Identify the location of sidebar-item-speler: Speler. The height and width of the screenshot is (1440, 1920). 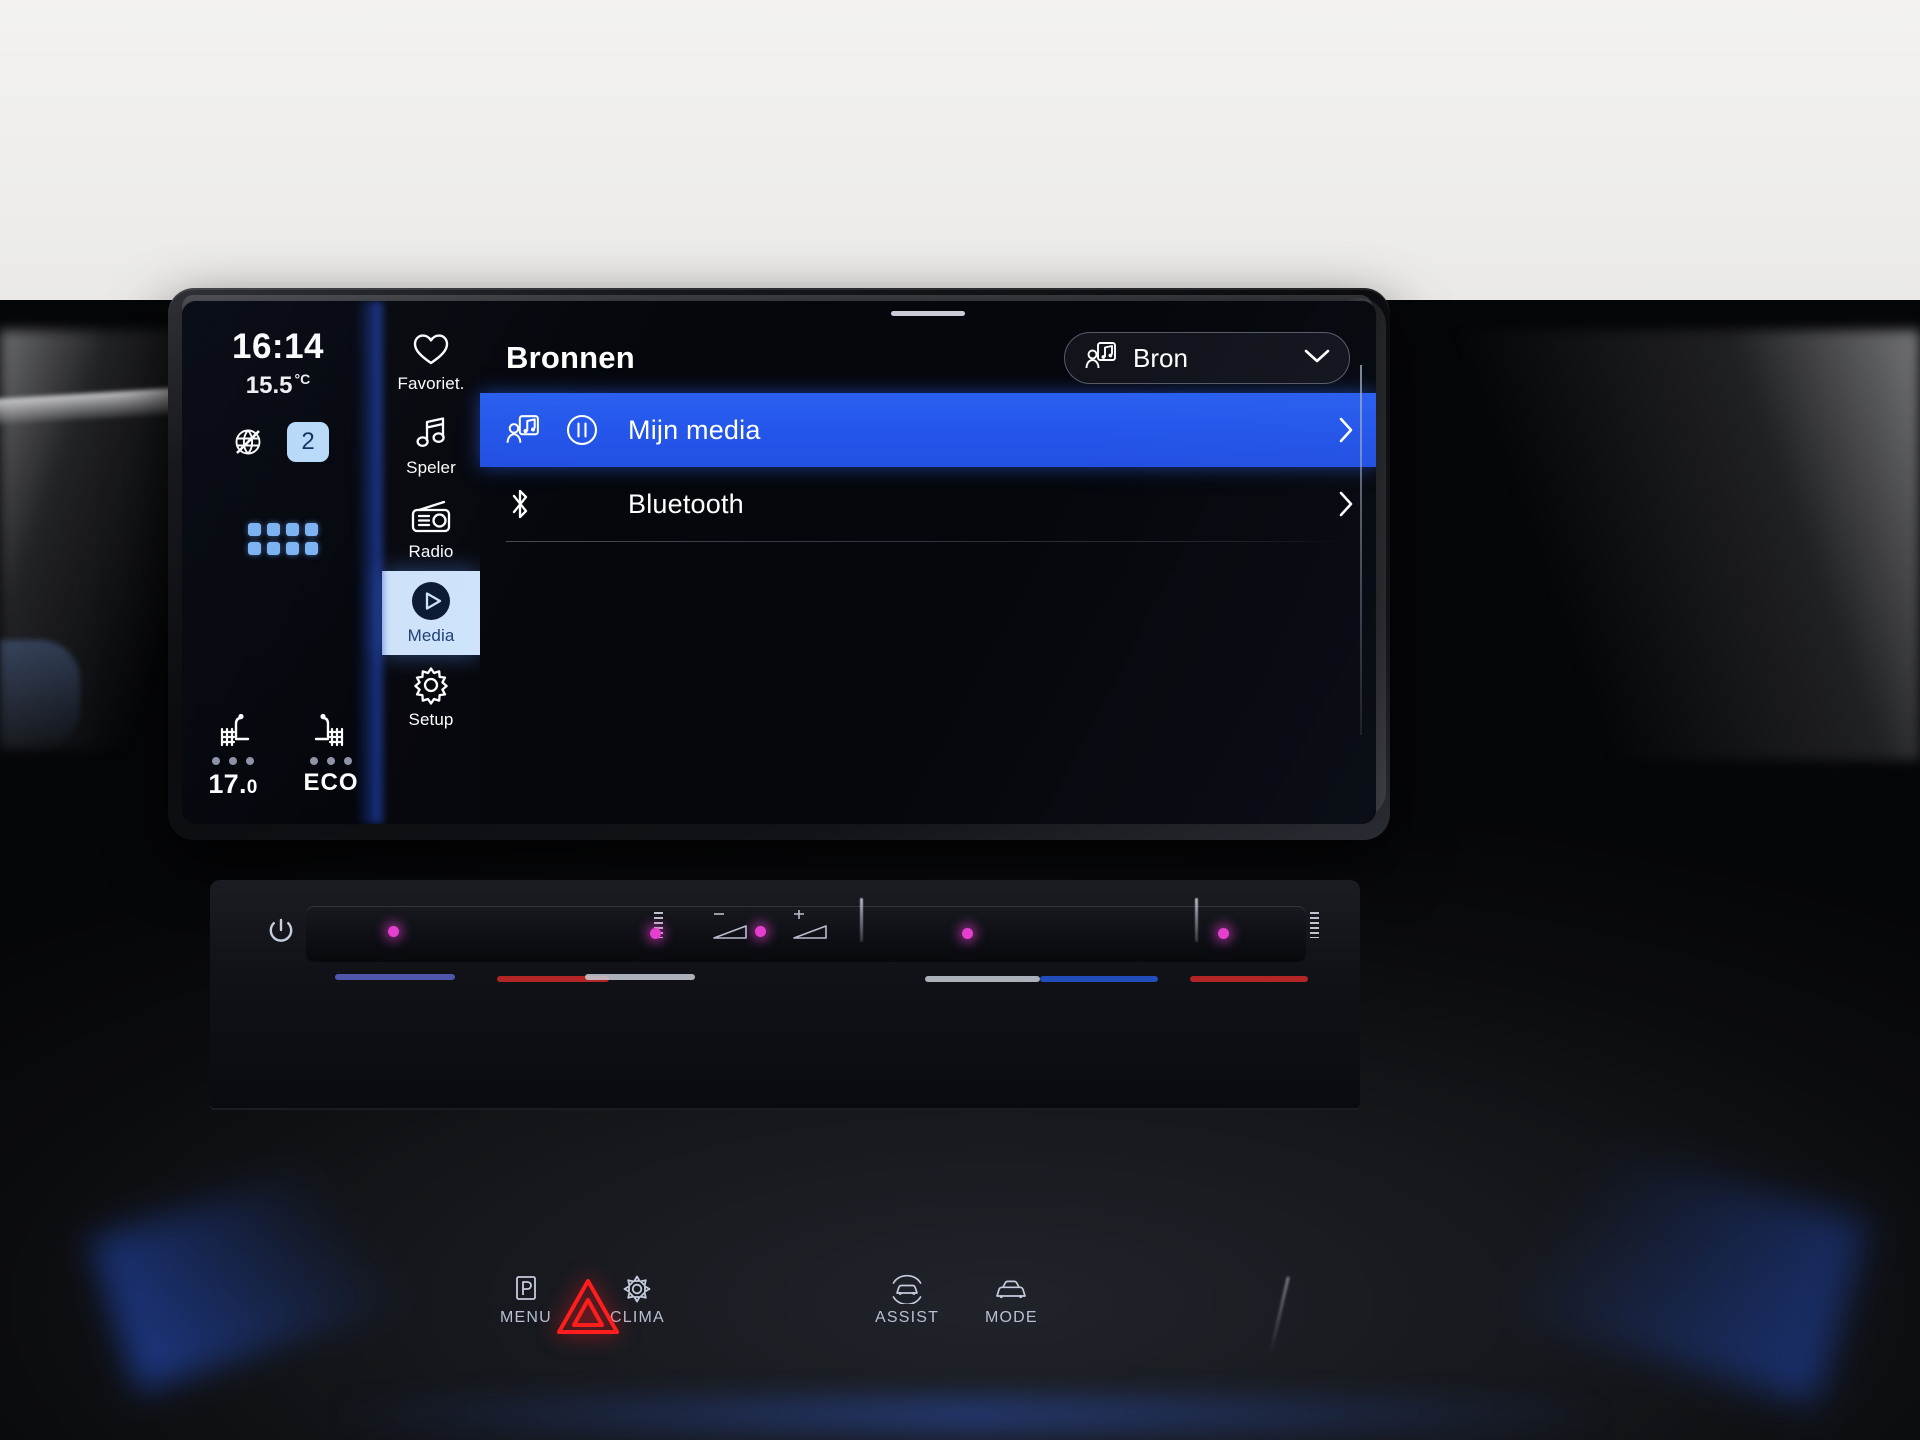
(431, 445).